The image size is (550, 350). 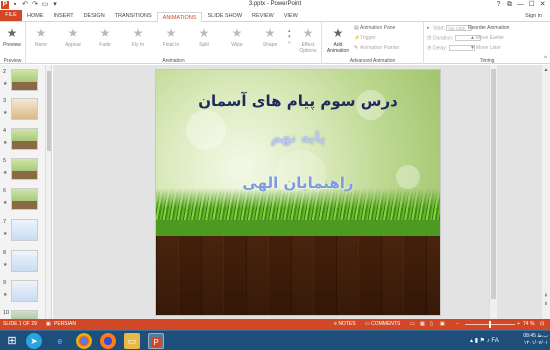 What do you see at coordinates (270, 45) in the screenshot?
I see `animation-shape-label: Shape` at bounding box center [270, 45].